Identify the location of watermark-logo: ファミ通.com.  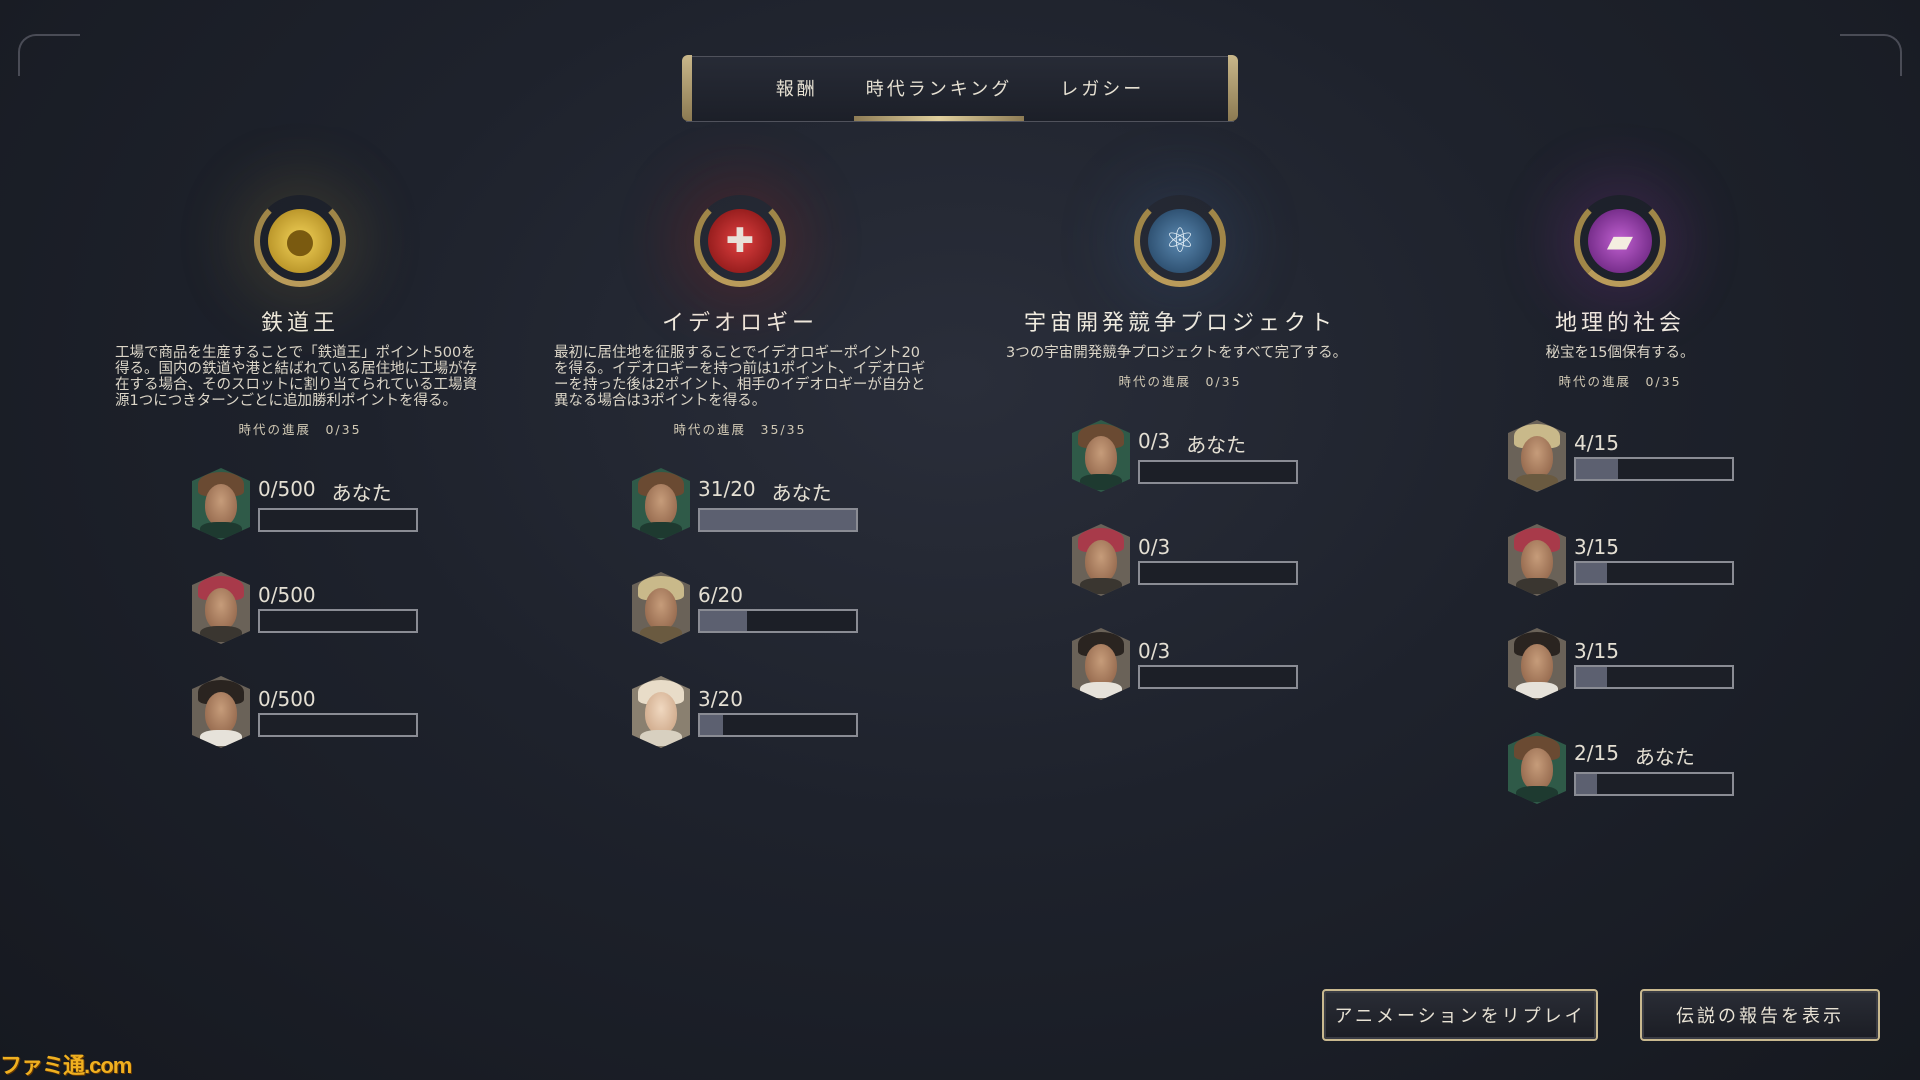
(66, 1065).